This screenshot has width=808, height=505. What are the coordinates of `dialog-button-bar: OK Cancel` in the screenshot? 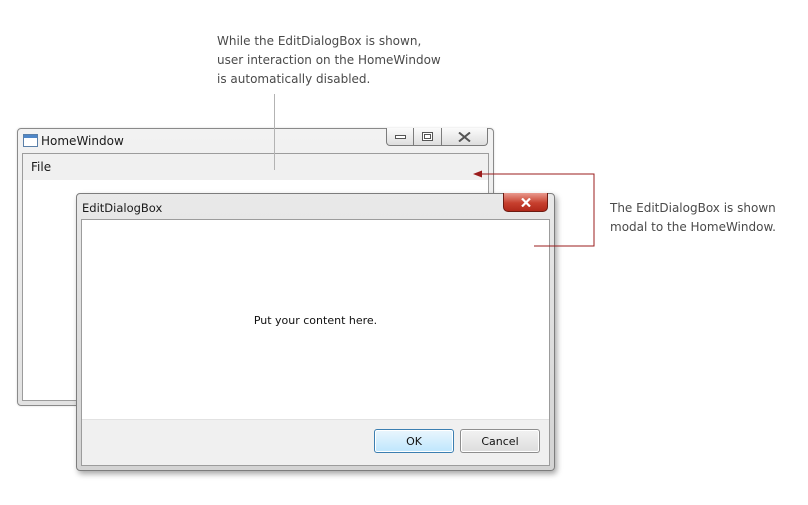 It's located at (315, 442).